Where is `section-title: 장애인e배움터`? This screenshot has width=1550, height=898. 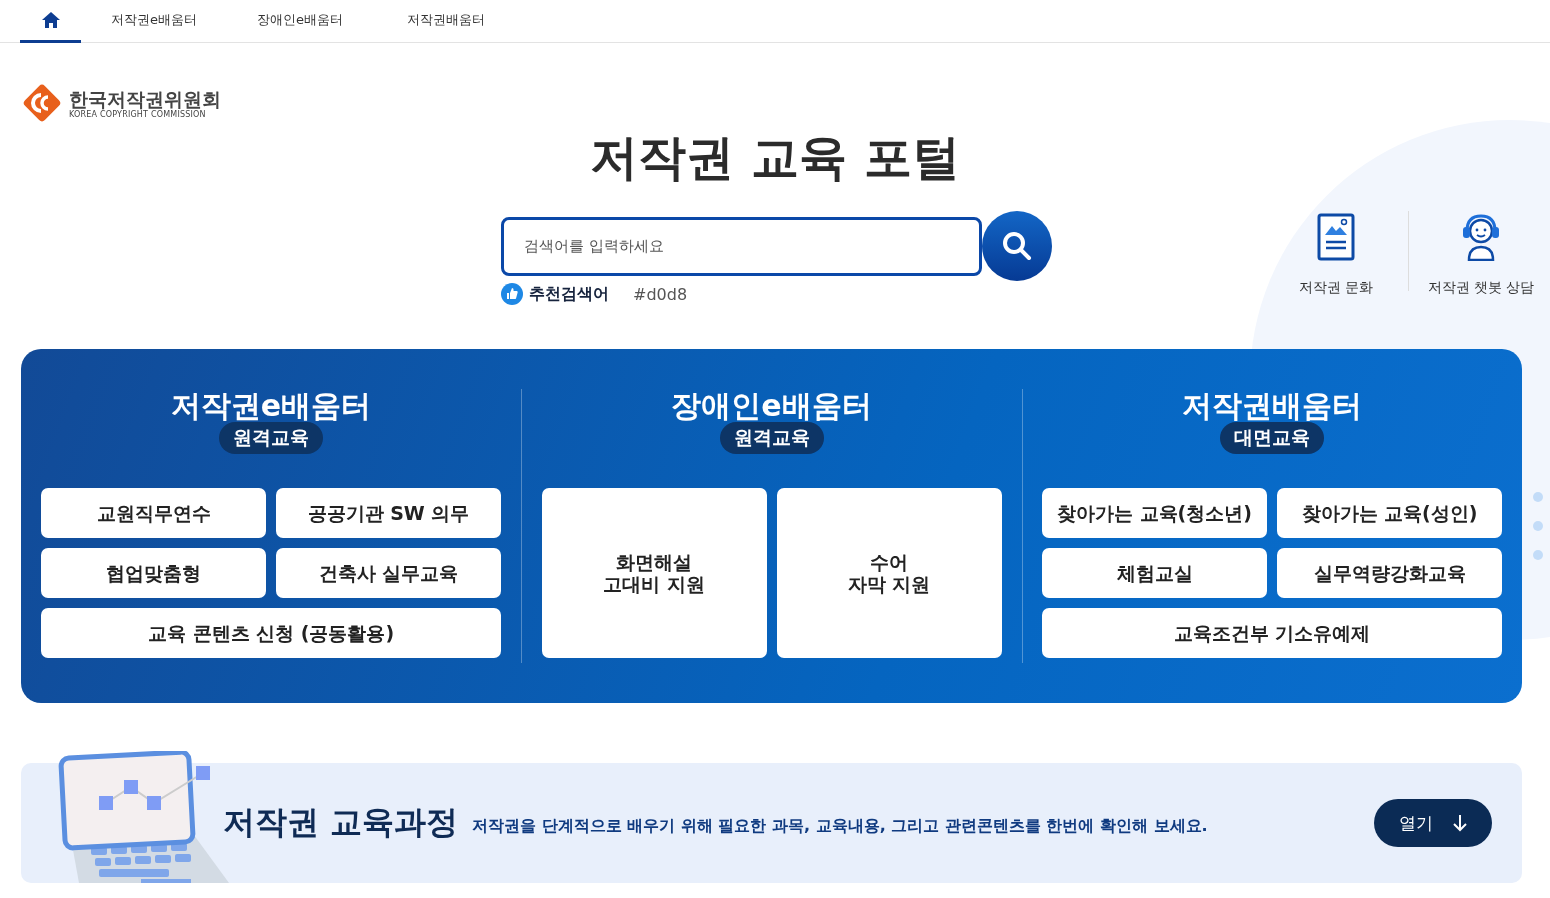
section-title: 장애인e배움터 is located at coordinates (771, 406).